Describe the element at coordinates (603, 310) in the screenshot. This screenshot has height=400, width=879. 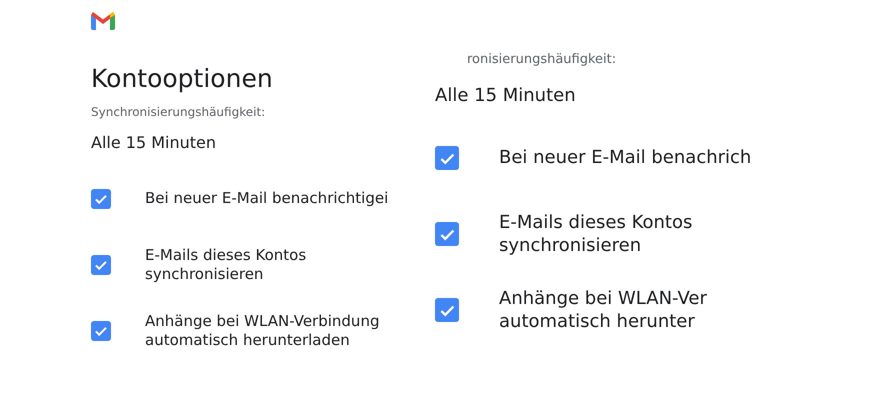
I see `option-label: Anhänge bei WLAN-Ver automatisch herunter` at that location.